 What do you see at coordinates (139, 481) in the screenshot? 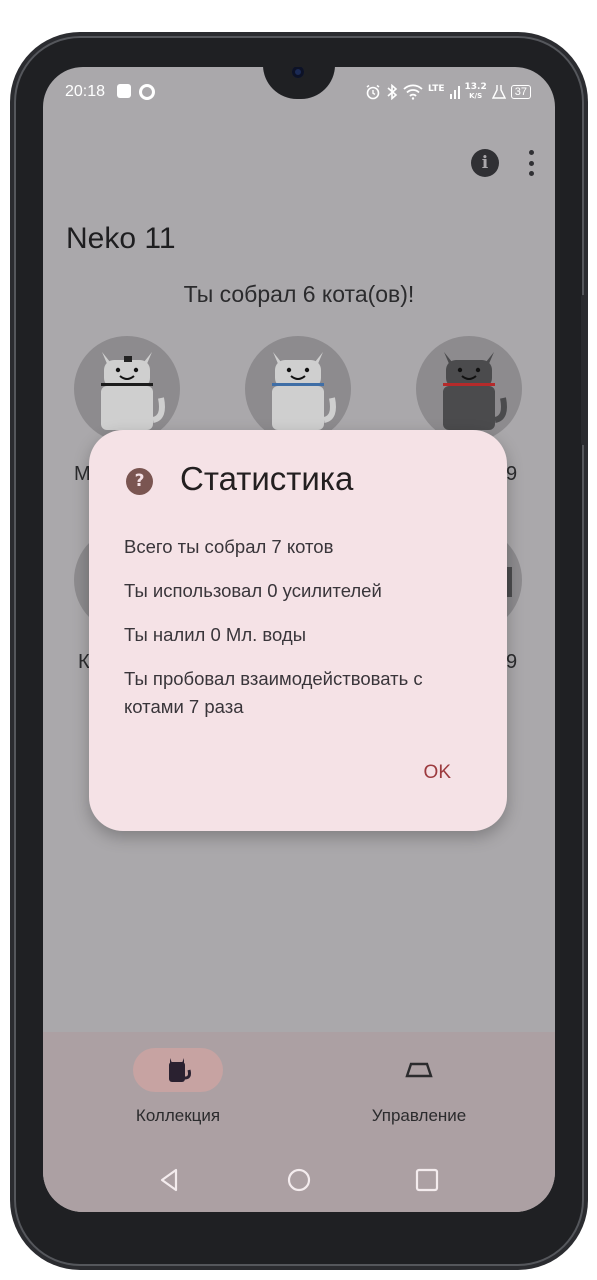
I see `help-icon: ?` at bounding box center [139, 481].